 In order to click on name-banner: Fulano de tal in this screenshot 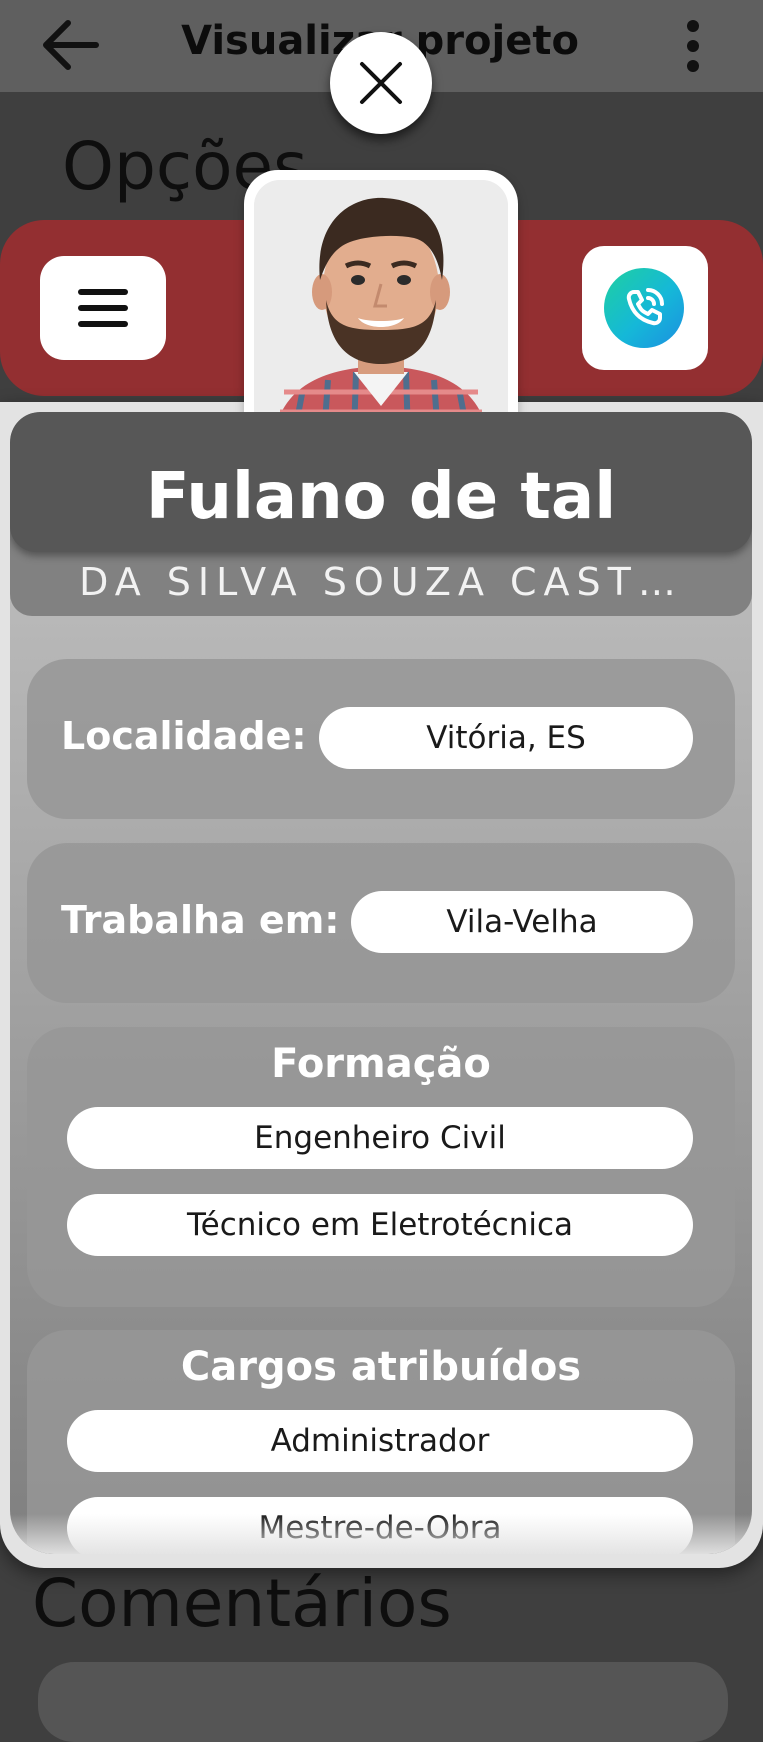, I will do `click(381, 482)`.